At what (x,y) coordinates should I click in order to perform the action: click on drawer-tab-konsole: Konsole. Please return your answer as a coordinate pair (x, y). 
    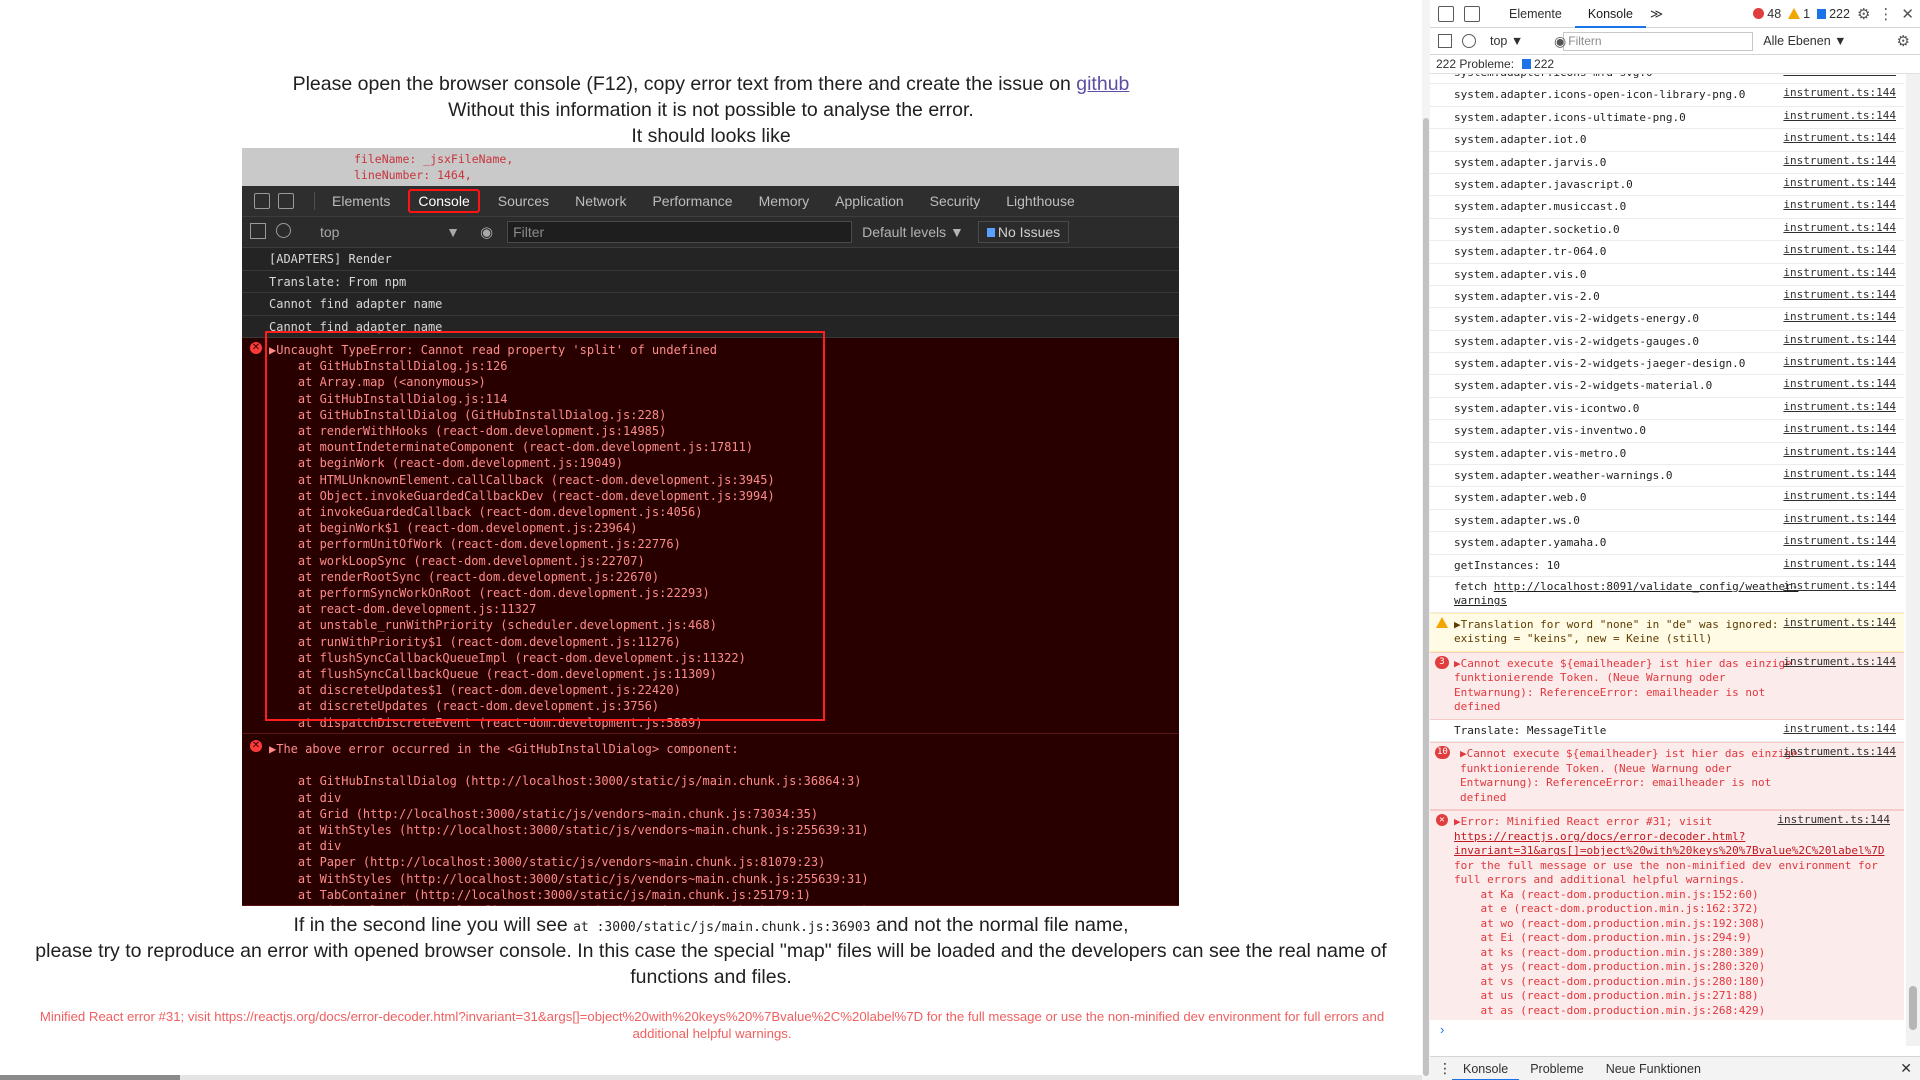
    Looking at the image, I should click on (1486, 1068).